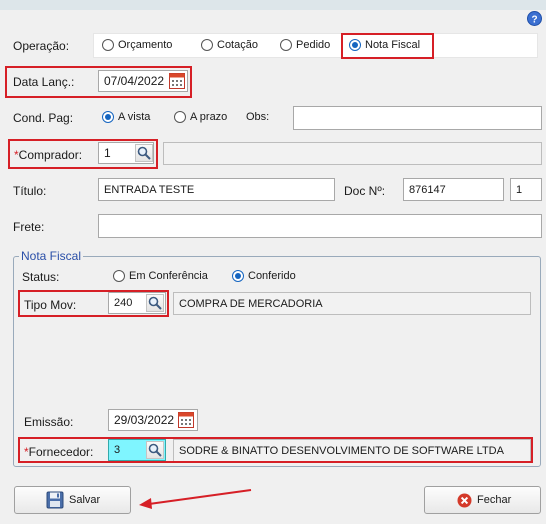 The width and height of the screenshot is (546, 524). What do you see at coordinates (365, 191) in the screenshot?
I see `doc-label: Doc Nº:` at bounding box center [365, 191].